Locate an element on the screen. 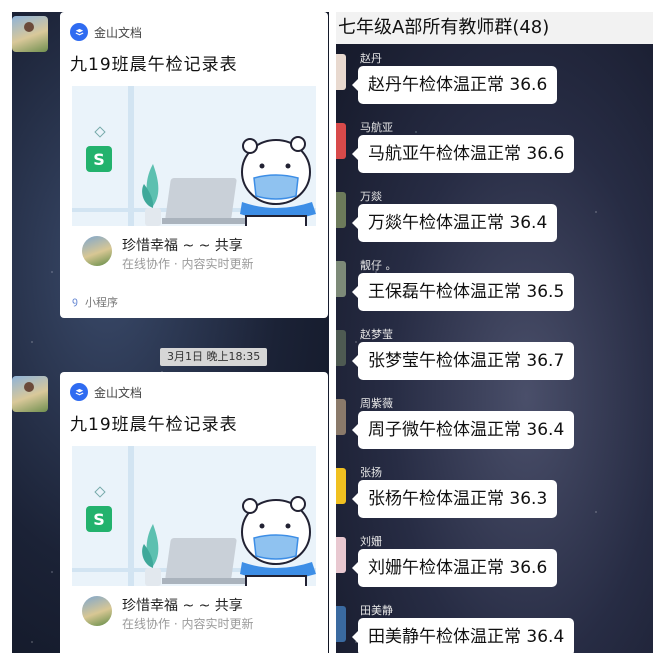 The height and width of the screenshot is (665, 665). mini-program-text: 小程序 is located at coordinates (101, 302).